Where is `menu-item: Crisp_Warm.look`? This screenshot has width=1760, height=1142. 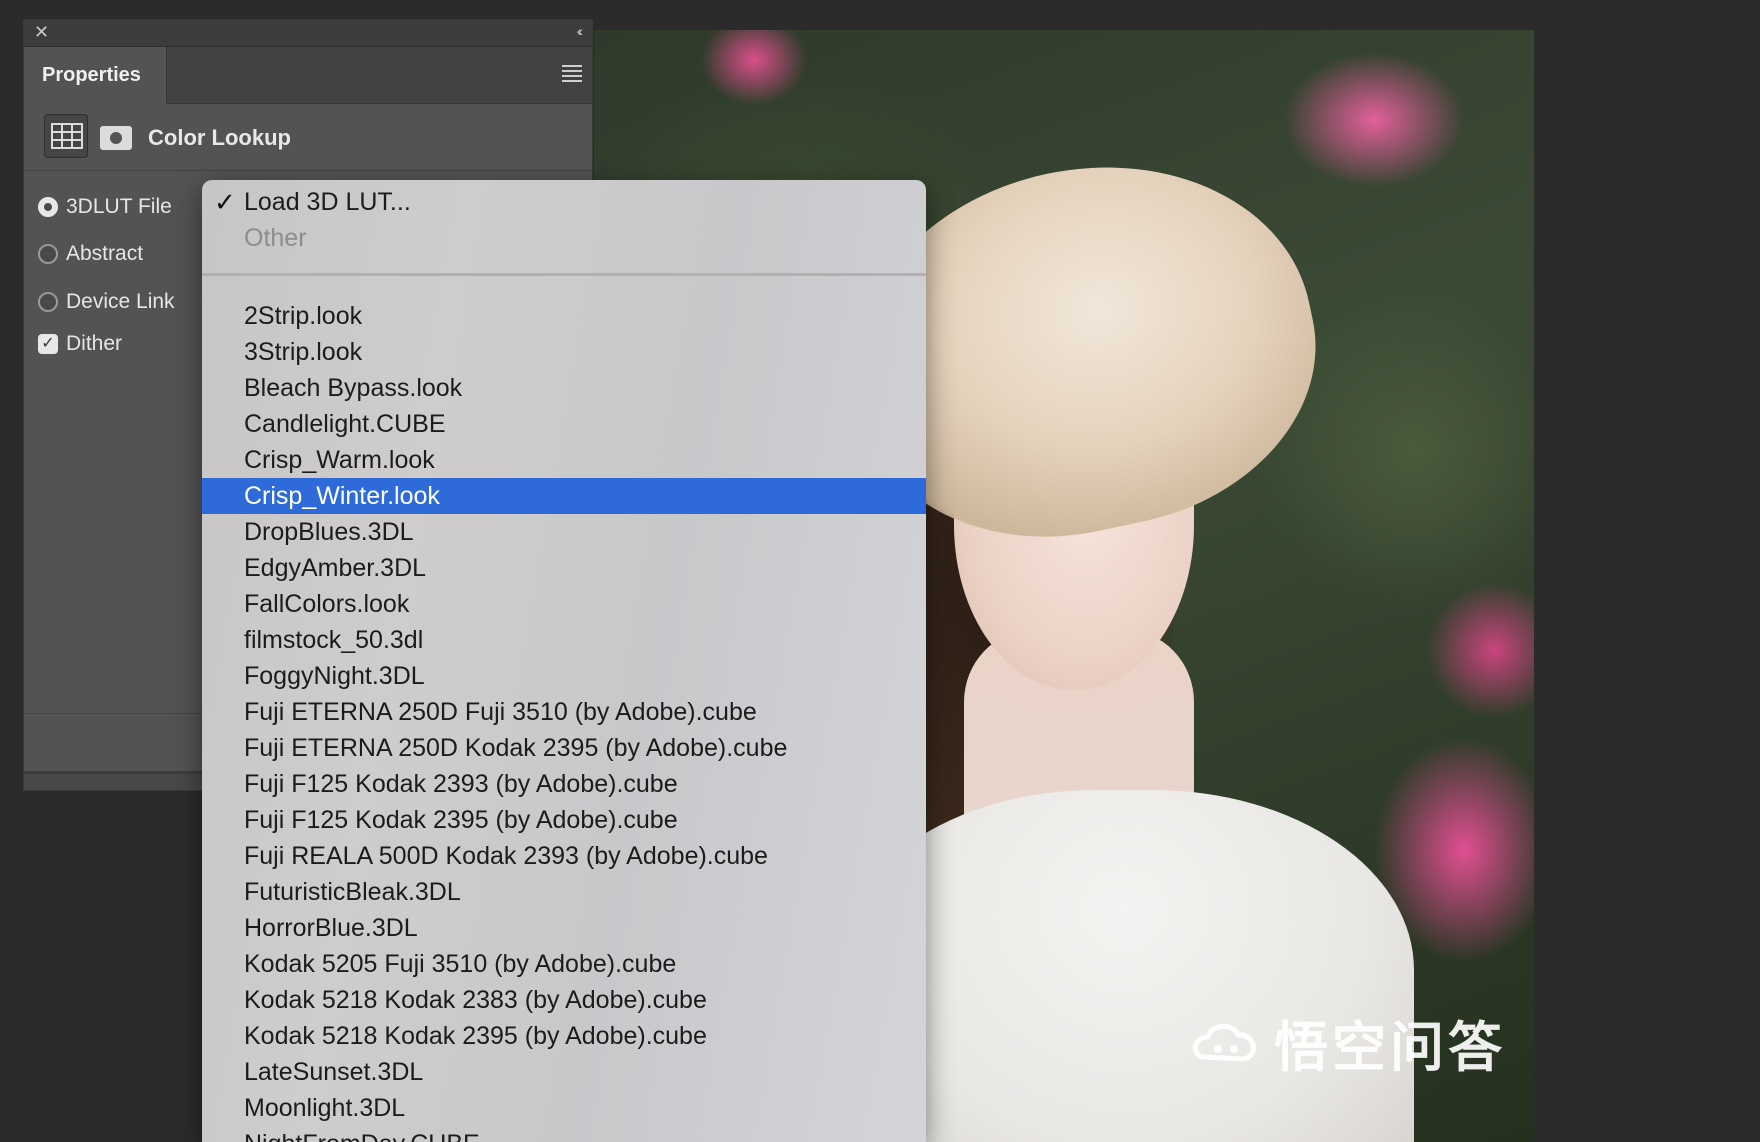
menu-item: Crisp_Warm.look is located at coordinates (564, 460).